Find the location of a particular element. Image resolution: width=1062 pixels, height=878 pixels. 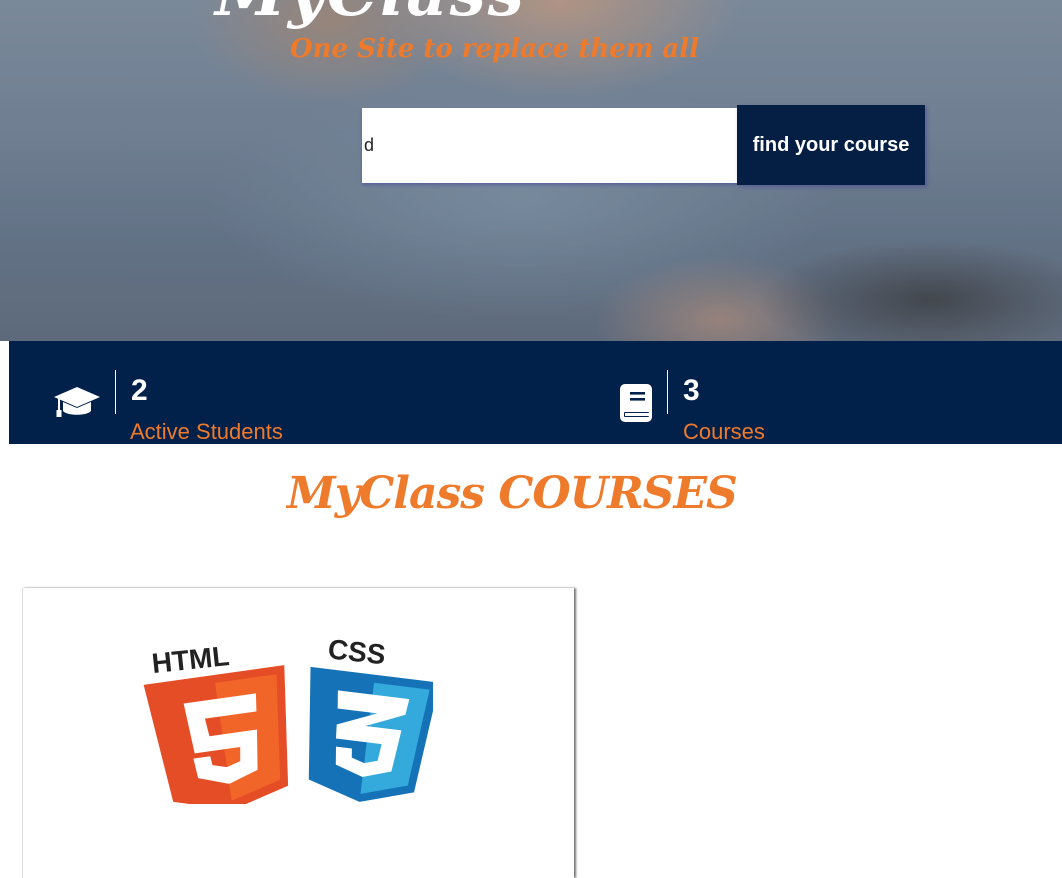

hero-tagline: One Site to replace them all is located at coordinates (494, 49).